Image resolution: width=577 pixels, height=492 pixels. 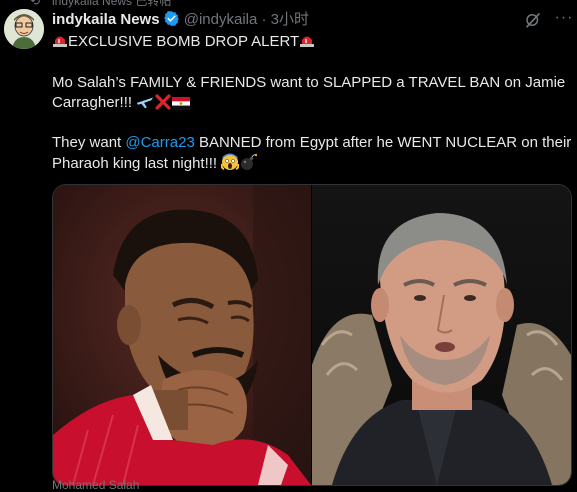 What do you see at coordinates (35, 4) in the screenshot?
I see `repost-icon: ⟲` at bounding box center [35, 4].